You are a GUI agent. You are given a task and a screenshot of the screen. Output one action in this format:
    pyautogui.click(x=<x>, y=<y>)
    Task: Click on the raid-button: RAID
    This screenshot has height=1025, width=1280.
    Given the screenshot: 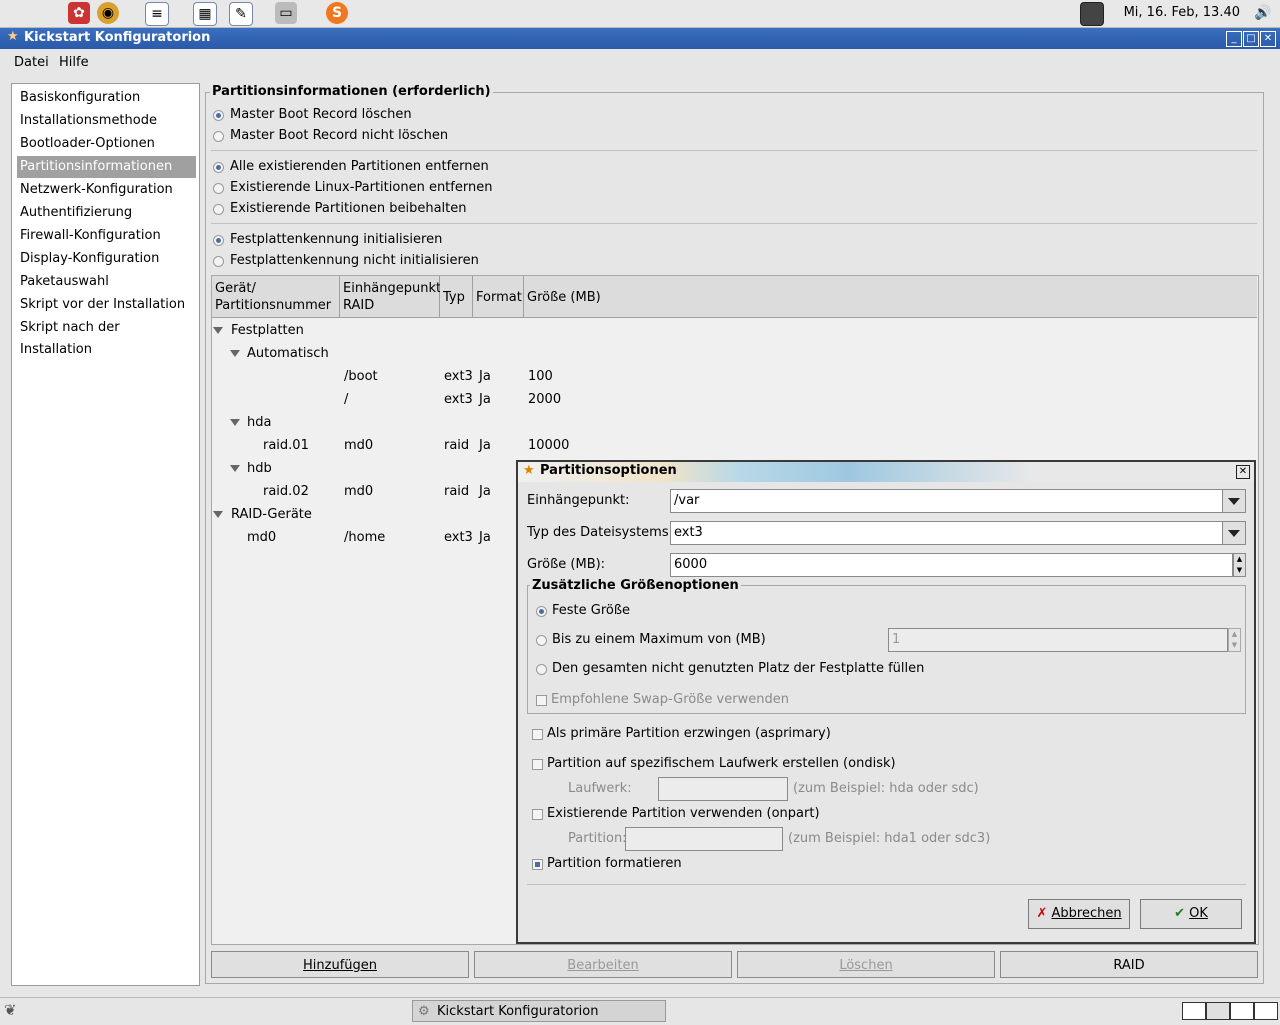 What is the action you would take?
    pyautogui.click(x=1129, y=964)
    